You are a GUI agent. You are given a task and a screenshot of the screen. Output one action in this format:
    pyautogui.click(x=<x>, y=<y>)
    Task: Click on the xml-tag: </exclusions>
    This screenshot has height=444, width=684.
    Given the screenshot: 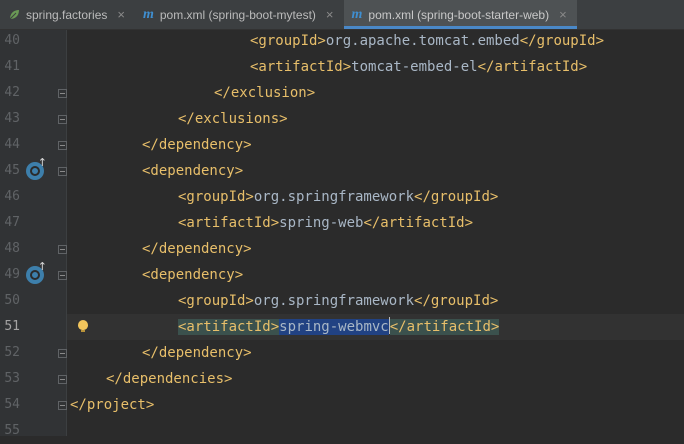 What is the action you would take?
    pyautogui.click(x=233, y=119)
    